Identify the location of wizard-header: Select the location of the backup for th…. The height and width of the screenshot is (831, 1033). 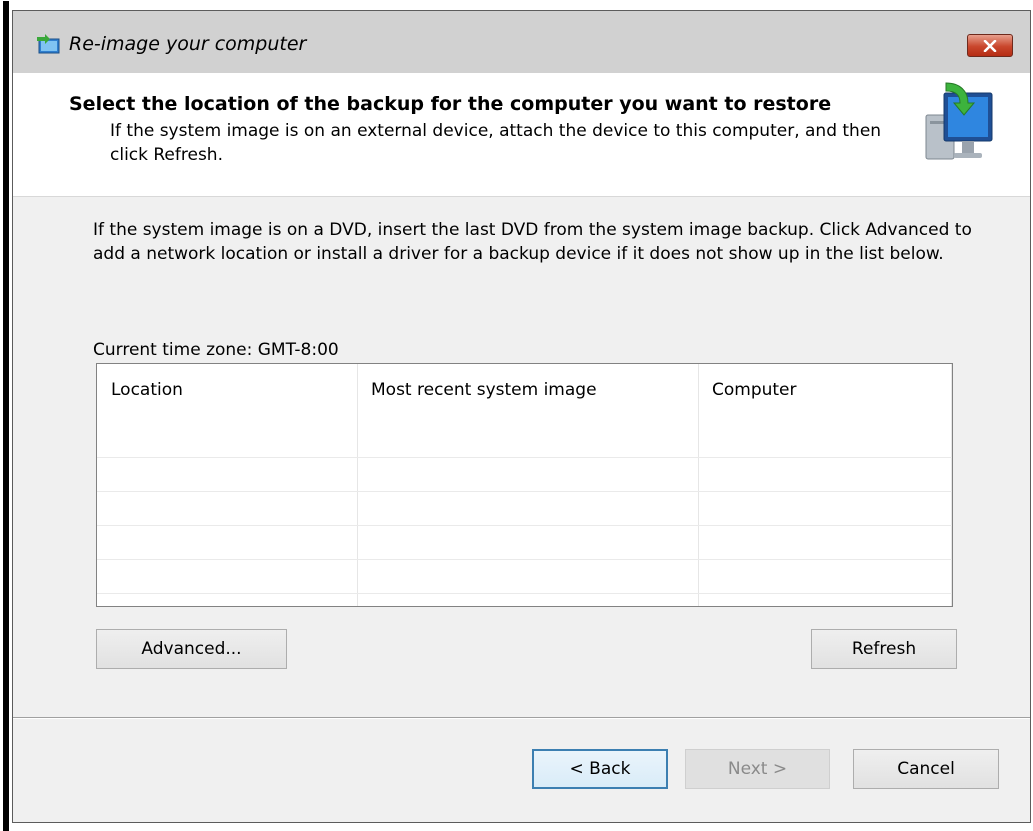
(521, 135).